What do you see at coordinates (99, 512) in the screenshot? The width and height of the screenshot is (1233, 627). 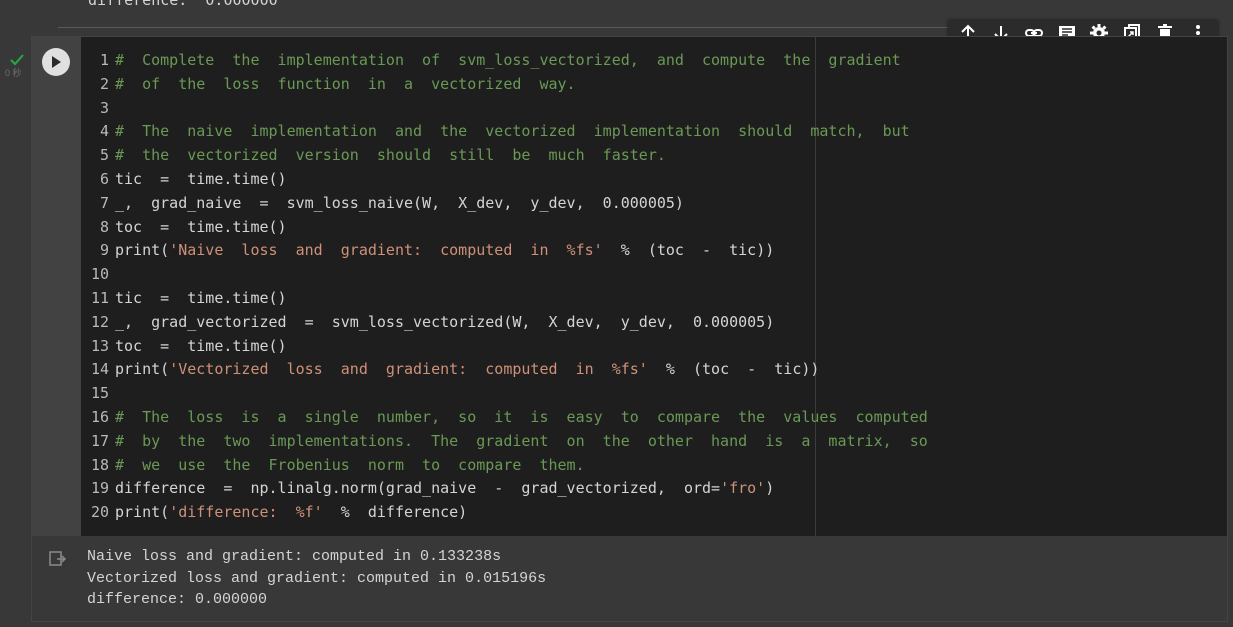 I see `line-number: 20` at bounding box center [99, 512].